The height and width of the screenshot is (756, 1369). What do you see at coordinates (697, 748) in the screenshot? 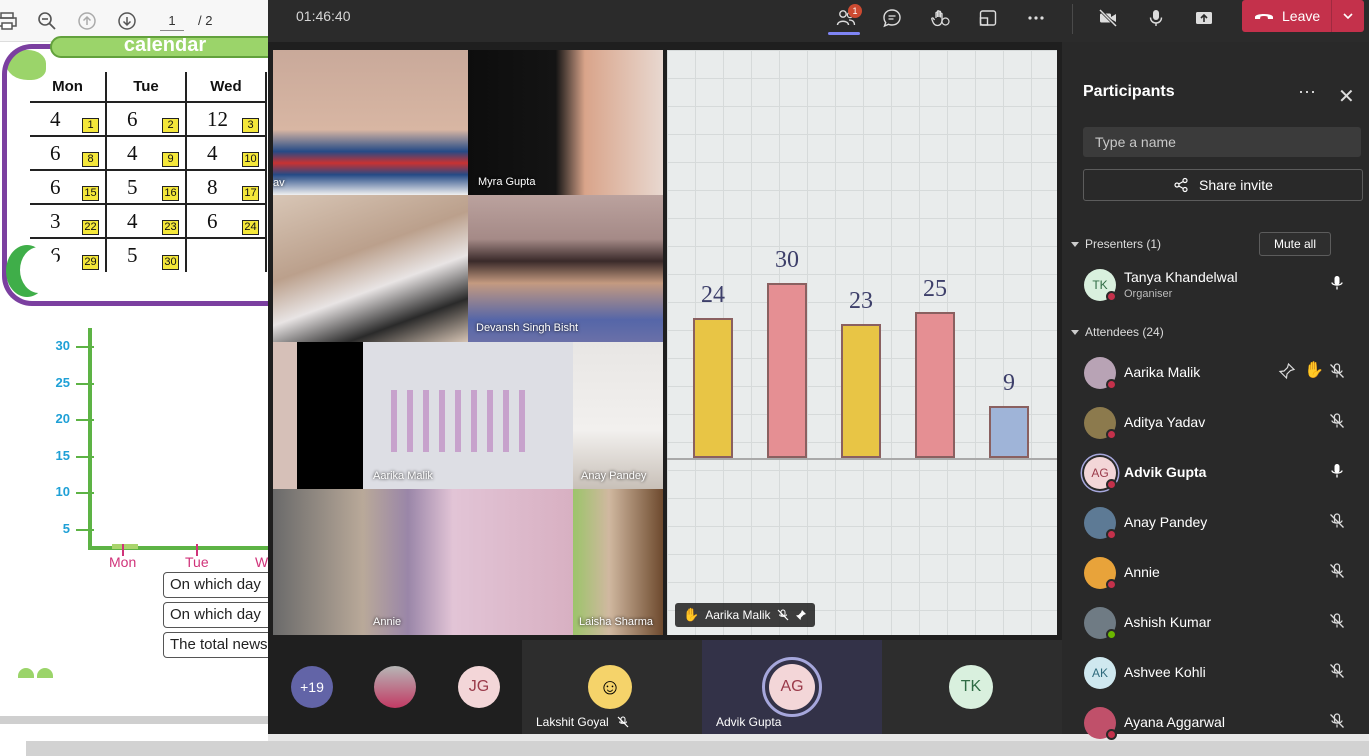
I see `horizontal-scrollbar` at bounding box center [697, 748].